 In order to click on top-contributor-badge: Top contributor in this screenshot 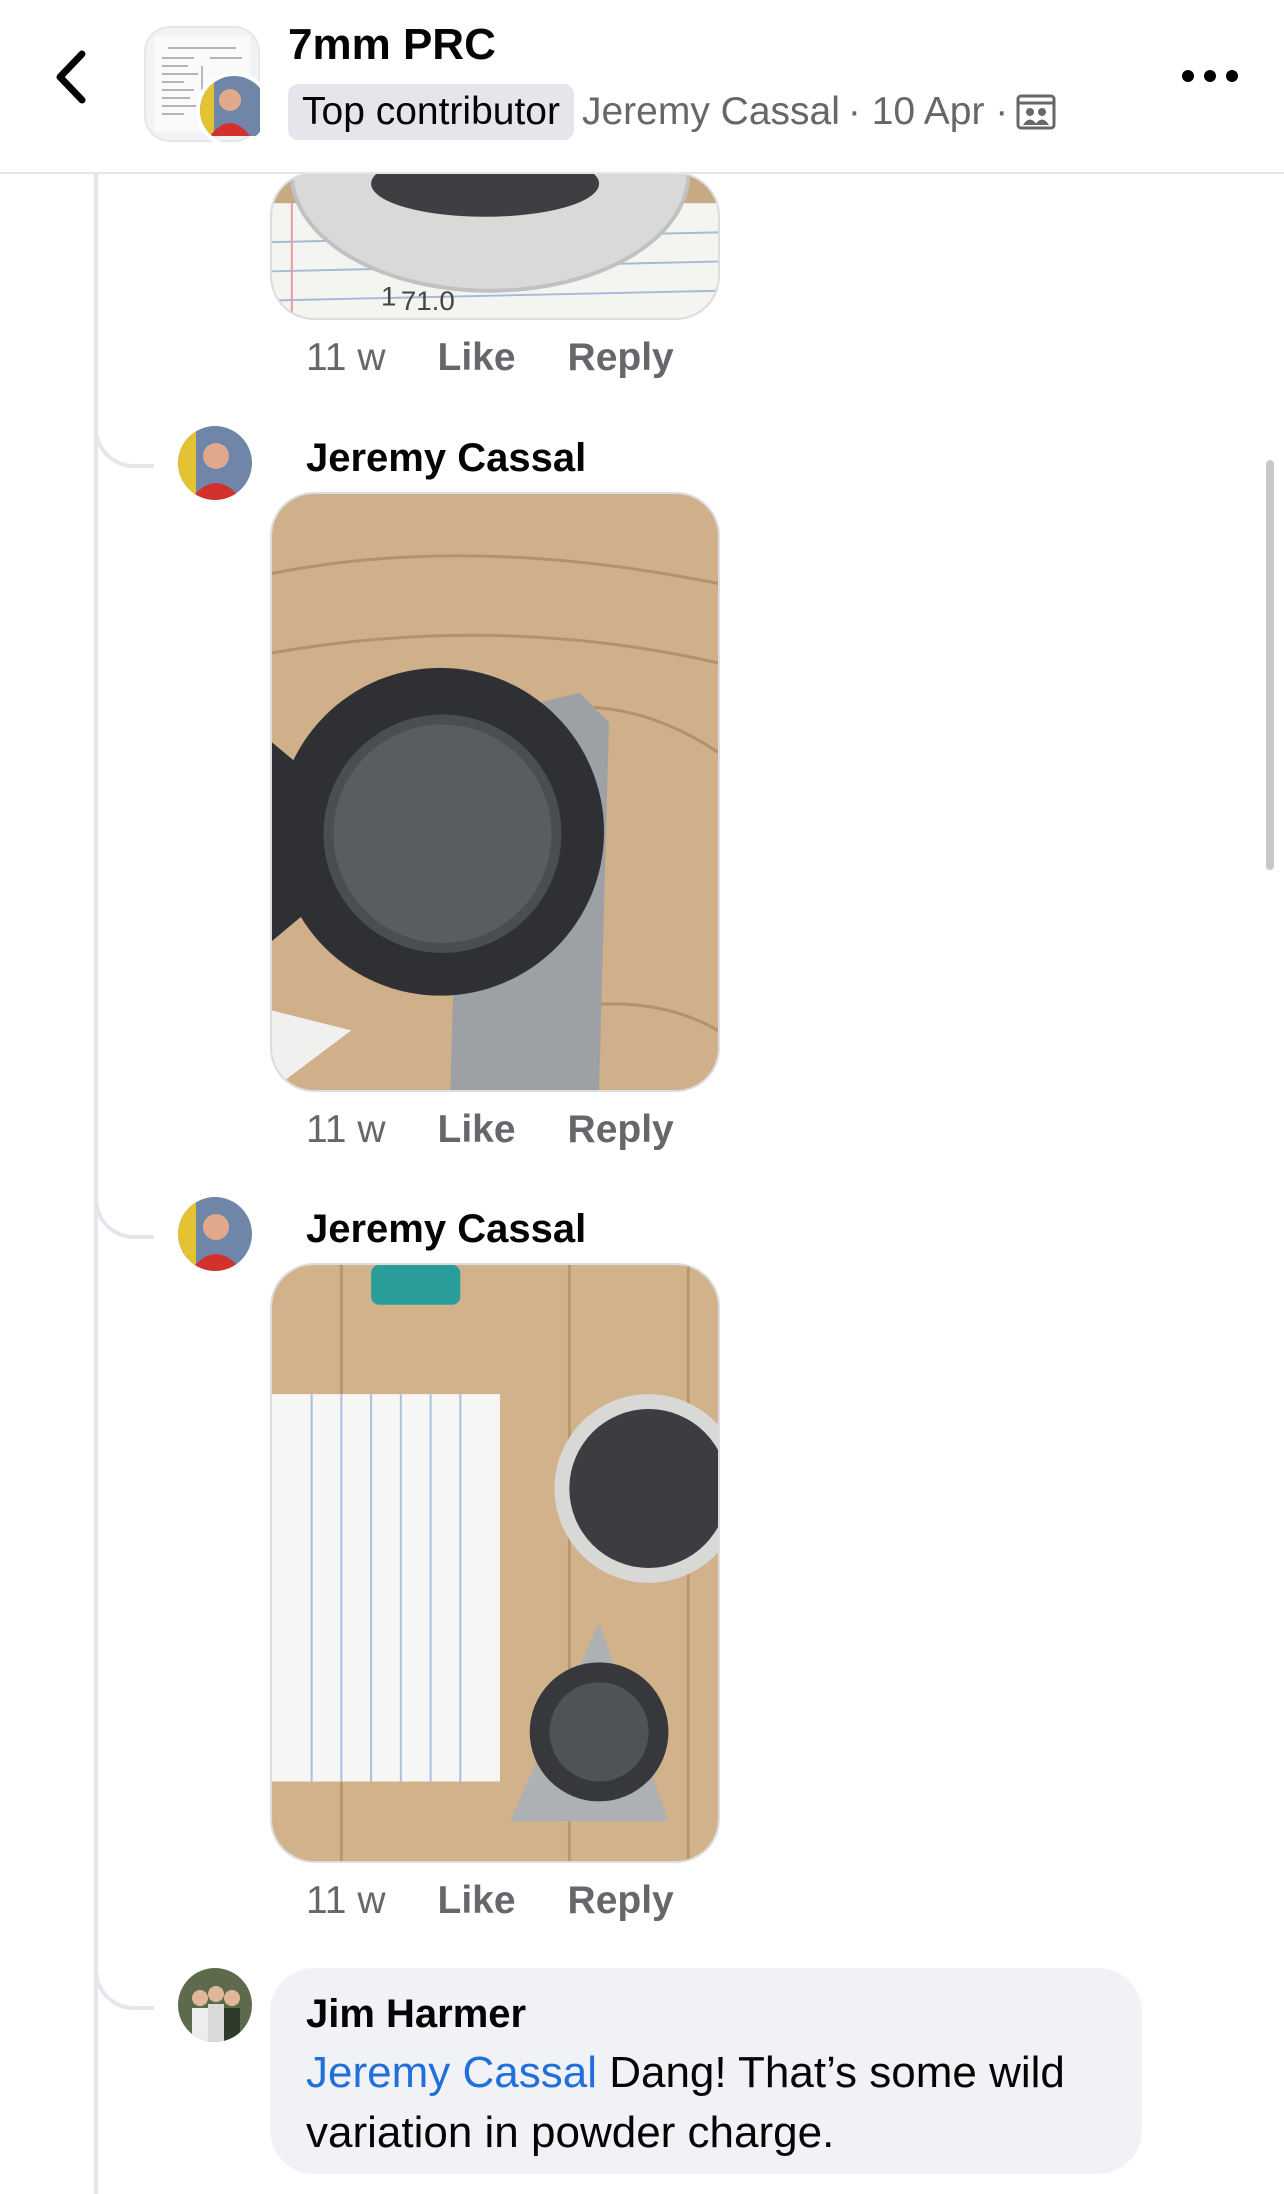, I will do `click(431, 112)`.